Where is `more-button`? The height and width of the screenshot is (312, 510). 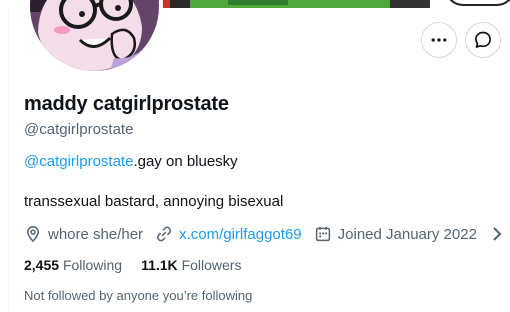 more-button is located at coordinates (439, 40).